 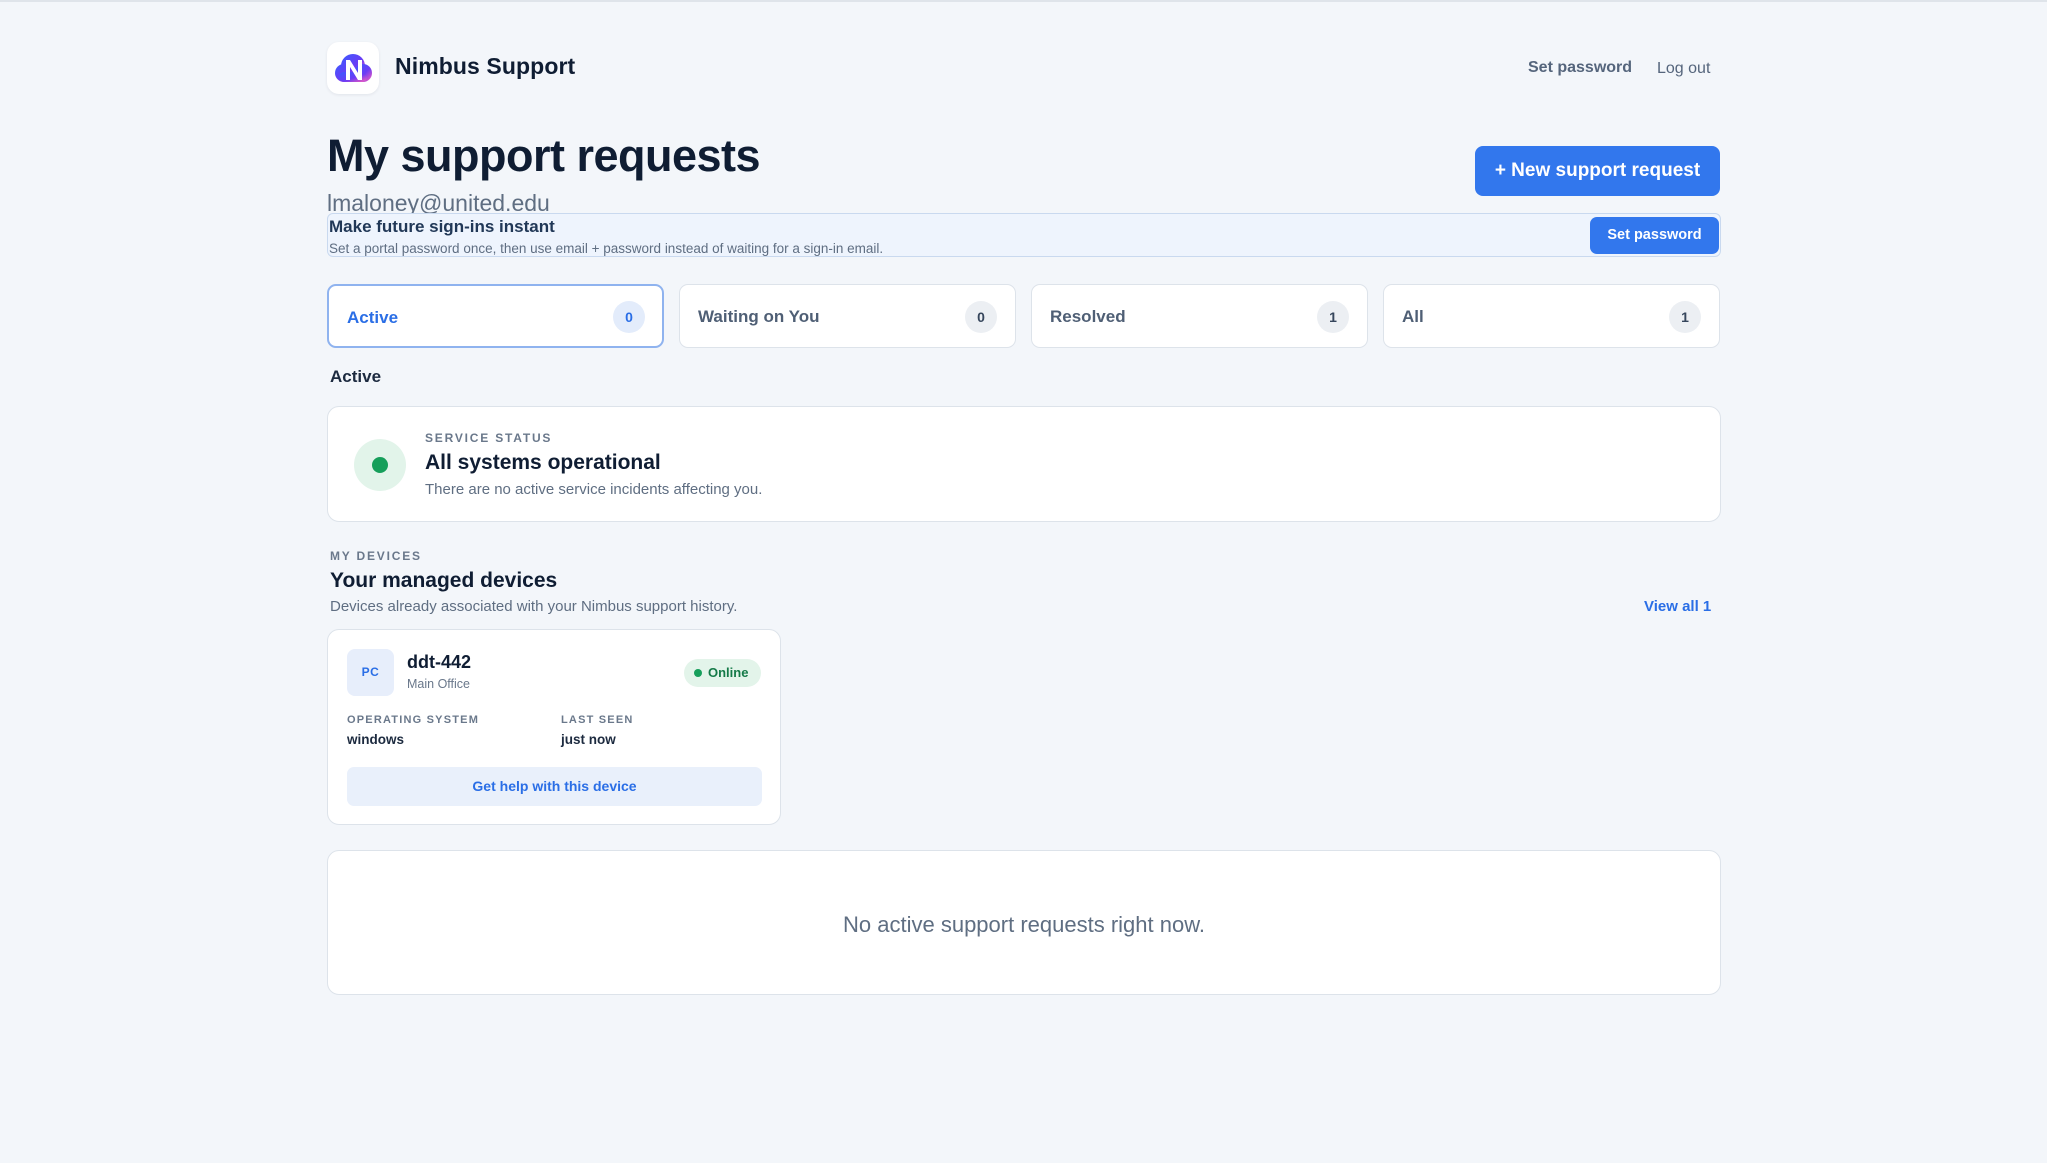 What do you see at coordinates (353, 68) in the screenshot?
I see `nimbus-logo-icon` at bounding box center [353, 68].